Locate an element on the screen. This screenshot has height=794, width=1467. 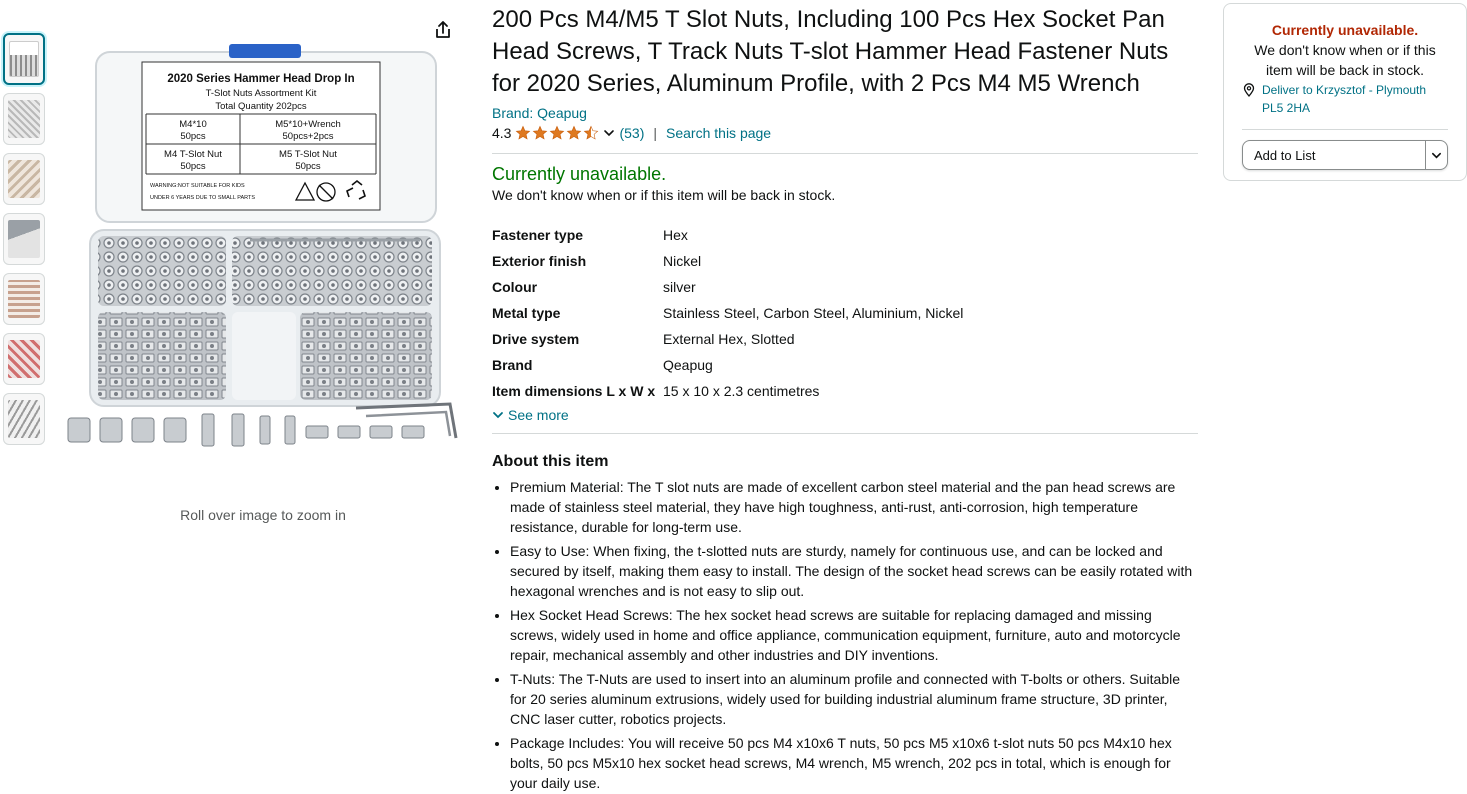
share-icon is located at coordinates (443, 30).